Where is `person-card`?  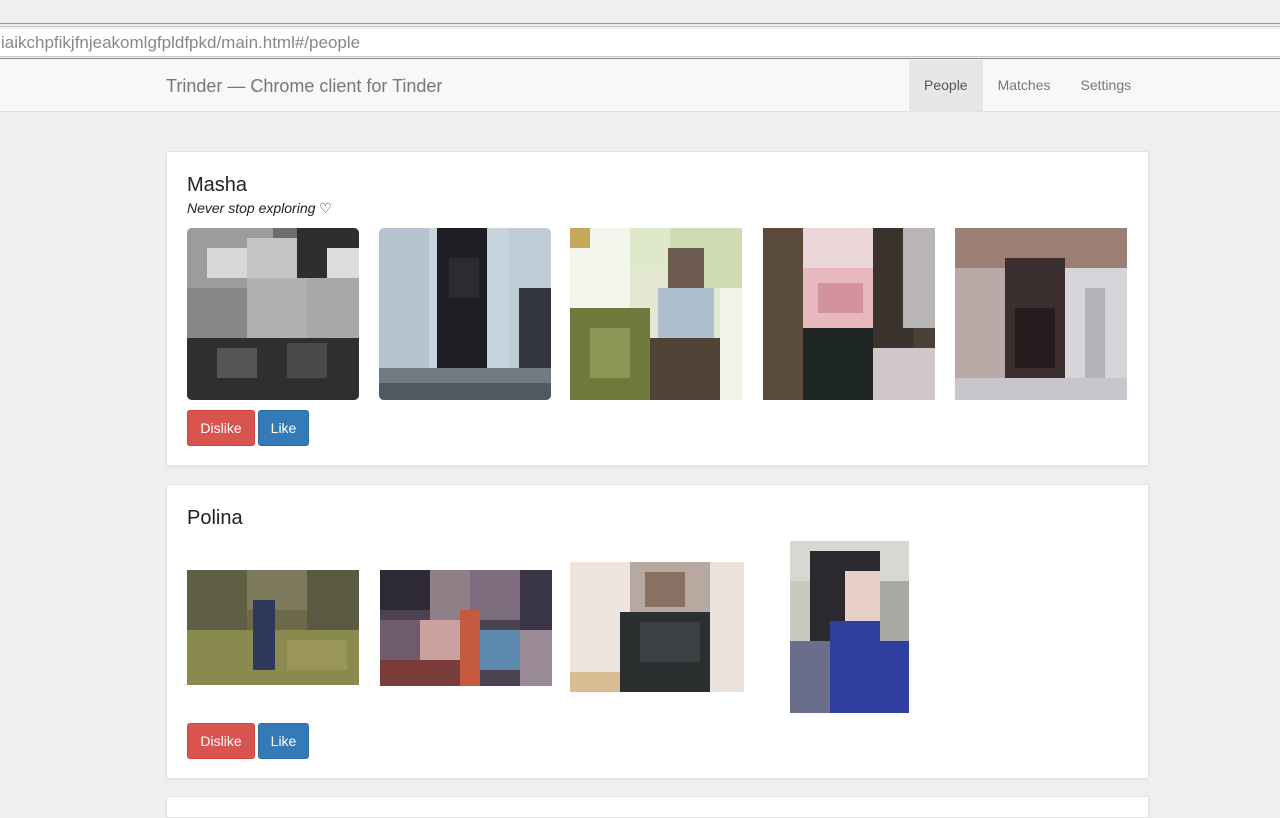 person-card is located at coordinates (657, 807).